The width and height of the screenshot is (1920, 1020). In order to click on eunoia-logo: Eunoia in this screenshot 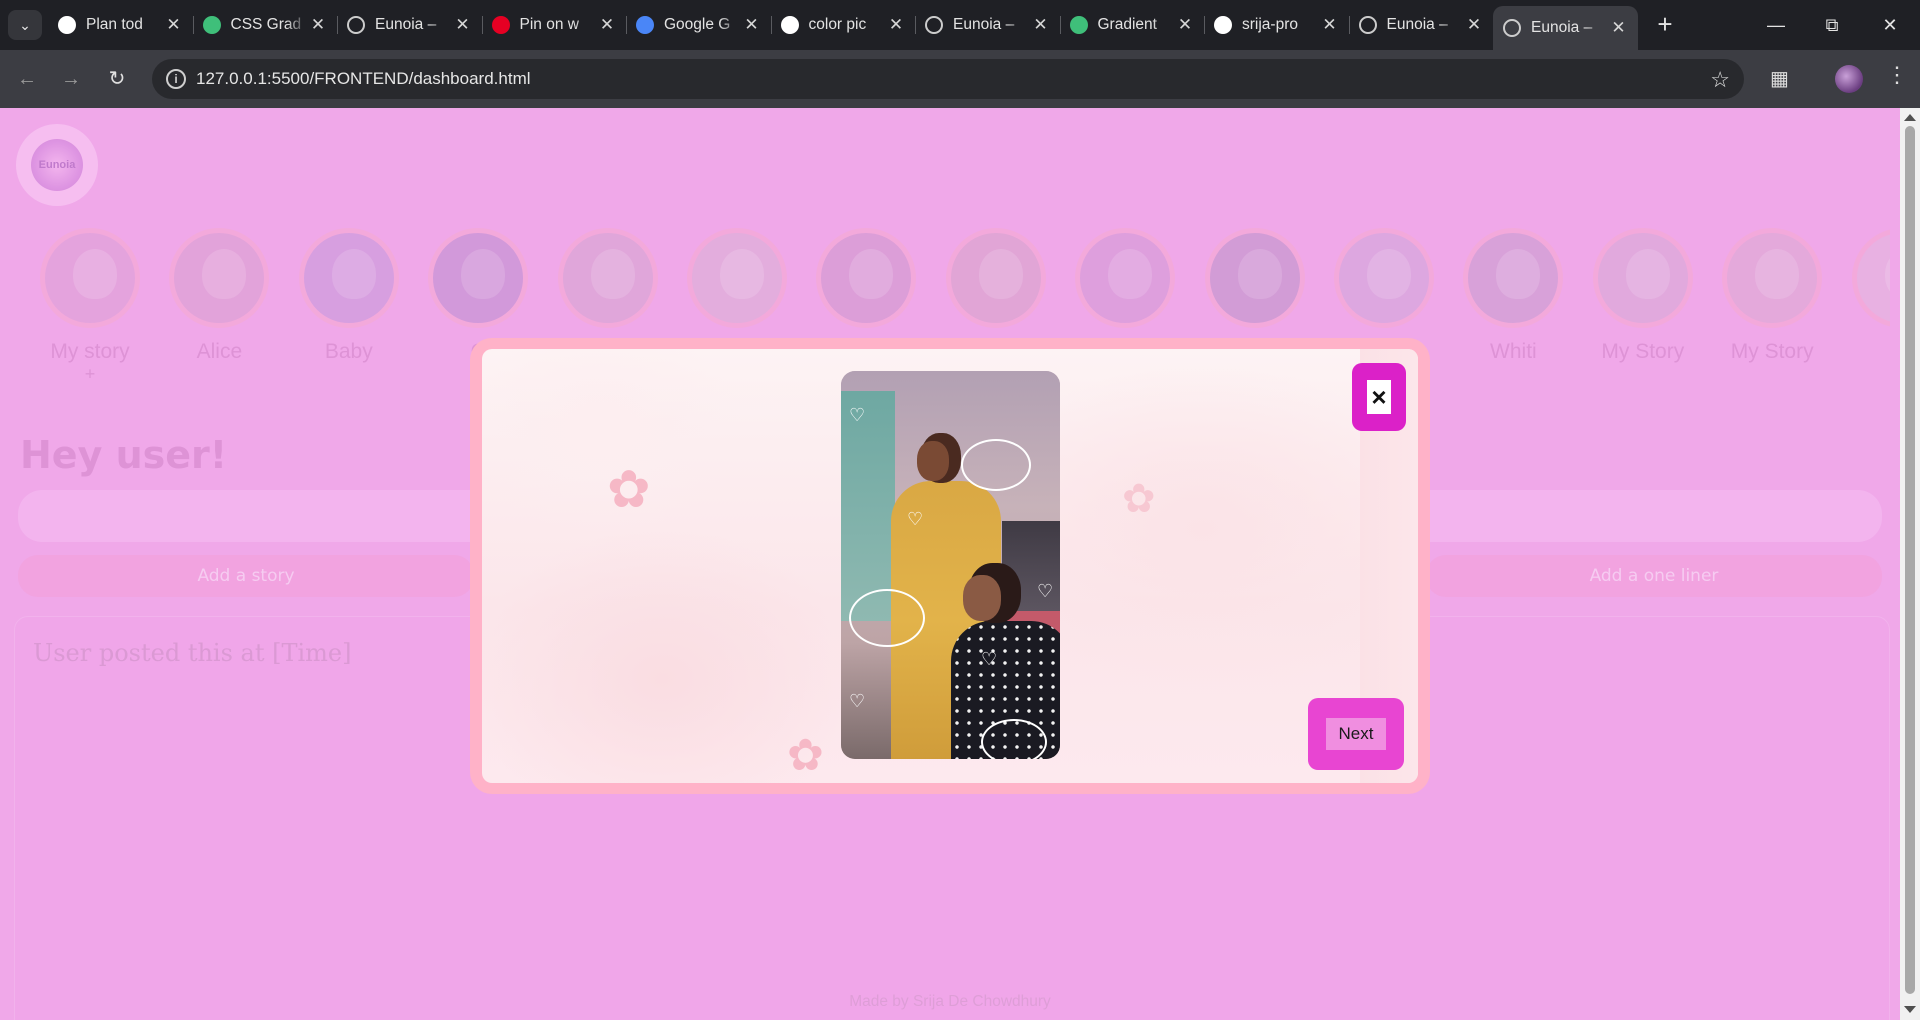, I will do `click(57, 165)`.